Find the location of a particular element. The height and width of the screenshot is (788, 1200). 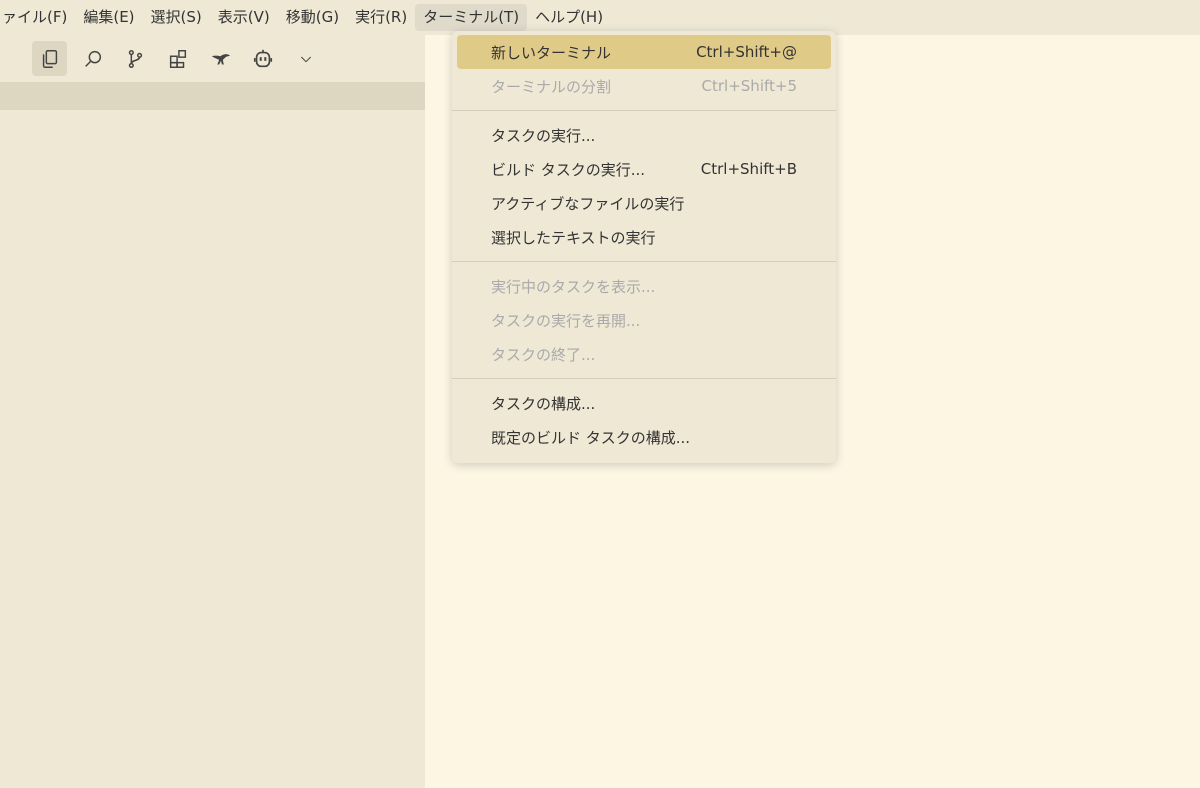

menu-run: 実行(R) is located at coordinates (381, 17).